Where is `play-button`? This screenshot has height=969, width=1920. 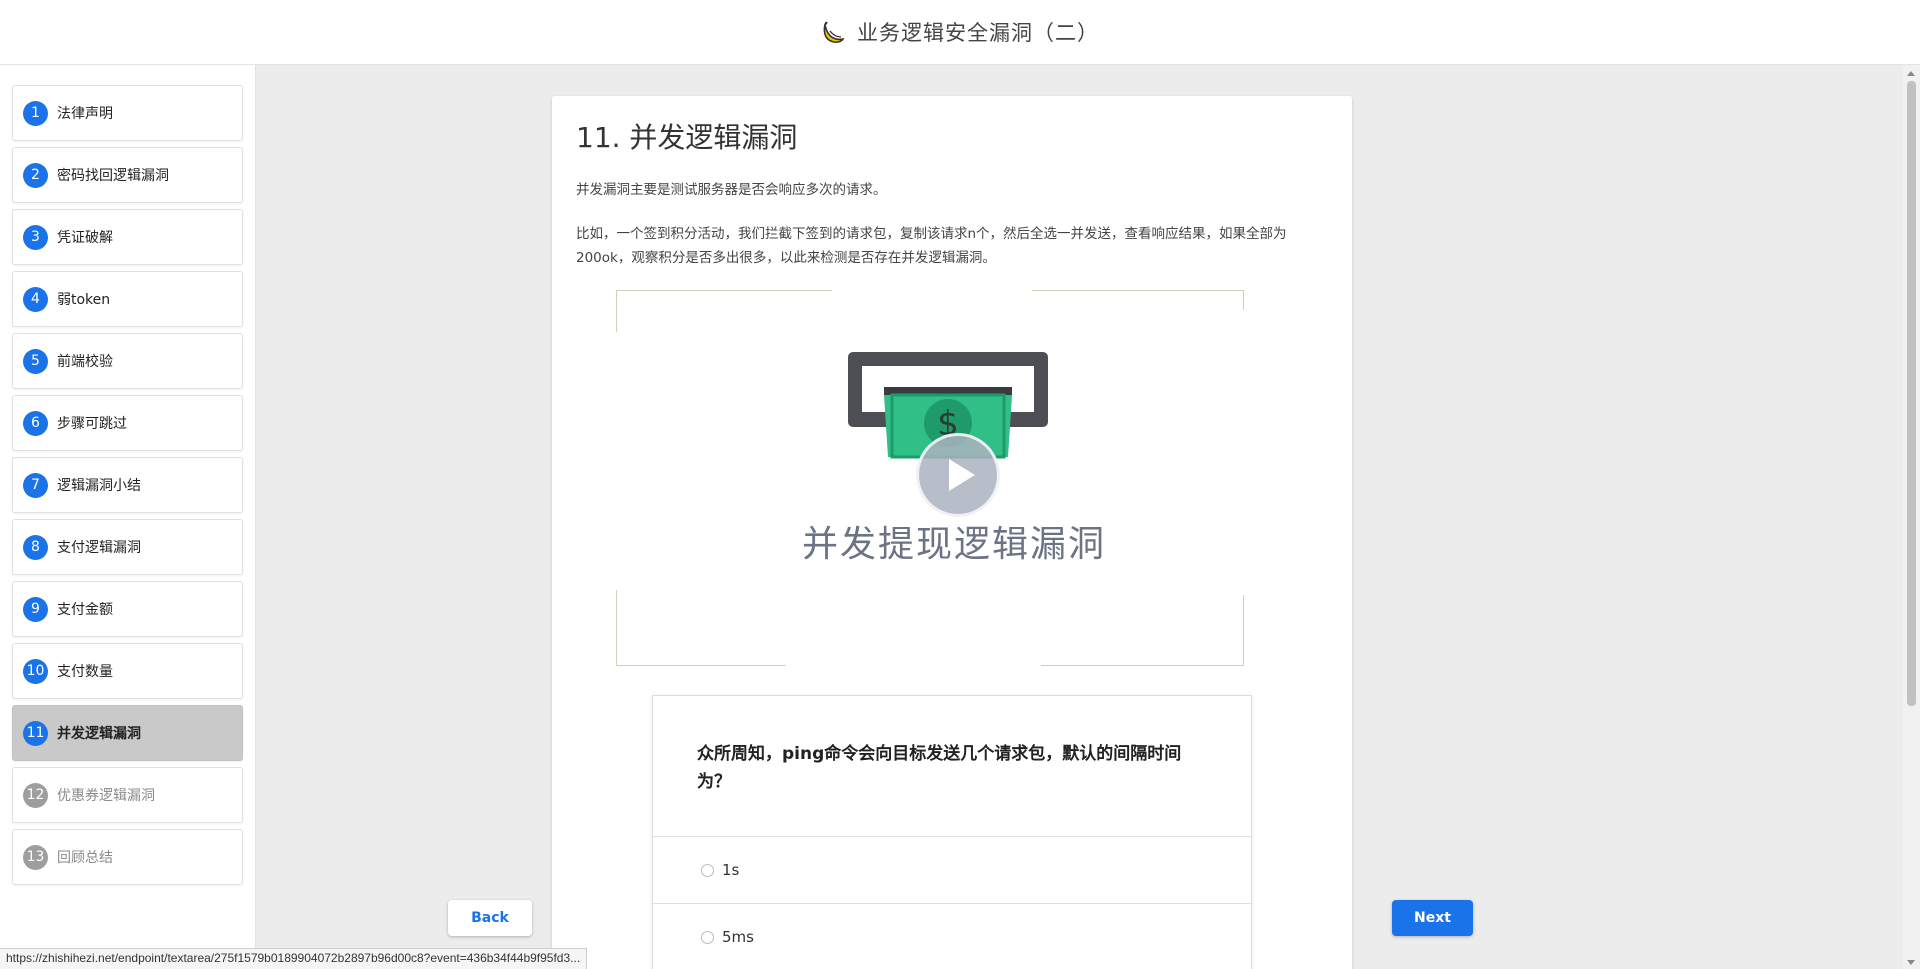
play-button is located at coordinates (958, 475).